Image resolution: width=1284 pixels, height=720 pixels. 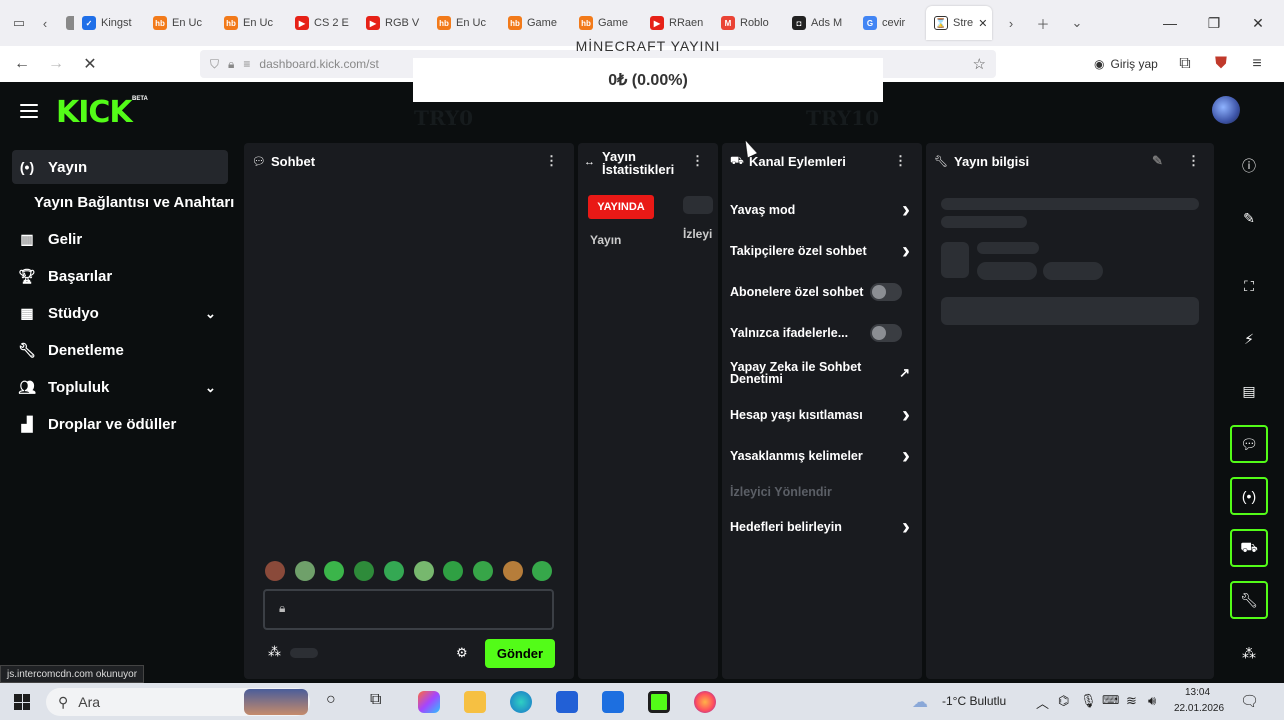 What do you see at coordinates (1249, 701) in the screenshot?
I see `notifications-icon: 🗨︎` at bounding box center [1249, 701].